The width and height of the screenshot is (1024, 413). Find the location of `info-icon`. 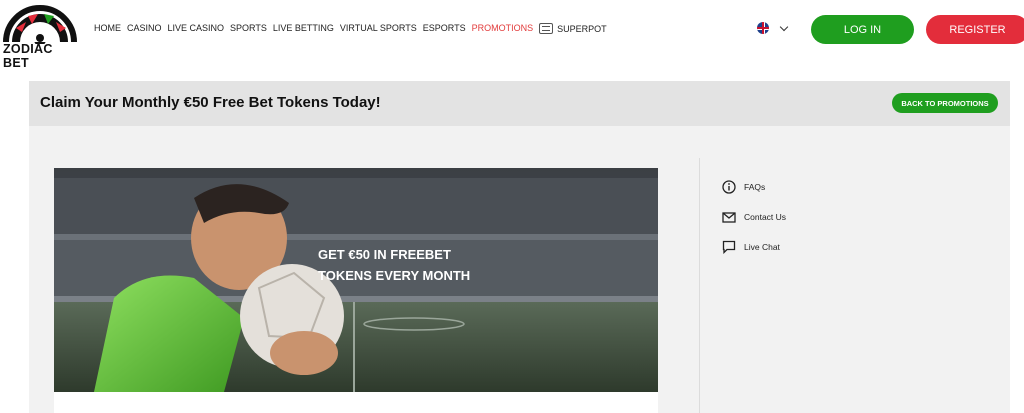

info-icon is located at coordinates (729, 187).